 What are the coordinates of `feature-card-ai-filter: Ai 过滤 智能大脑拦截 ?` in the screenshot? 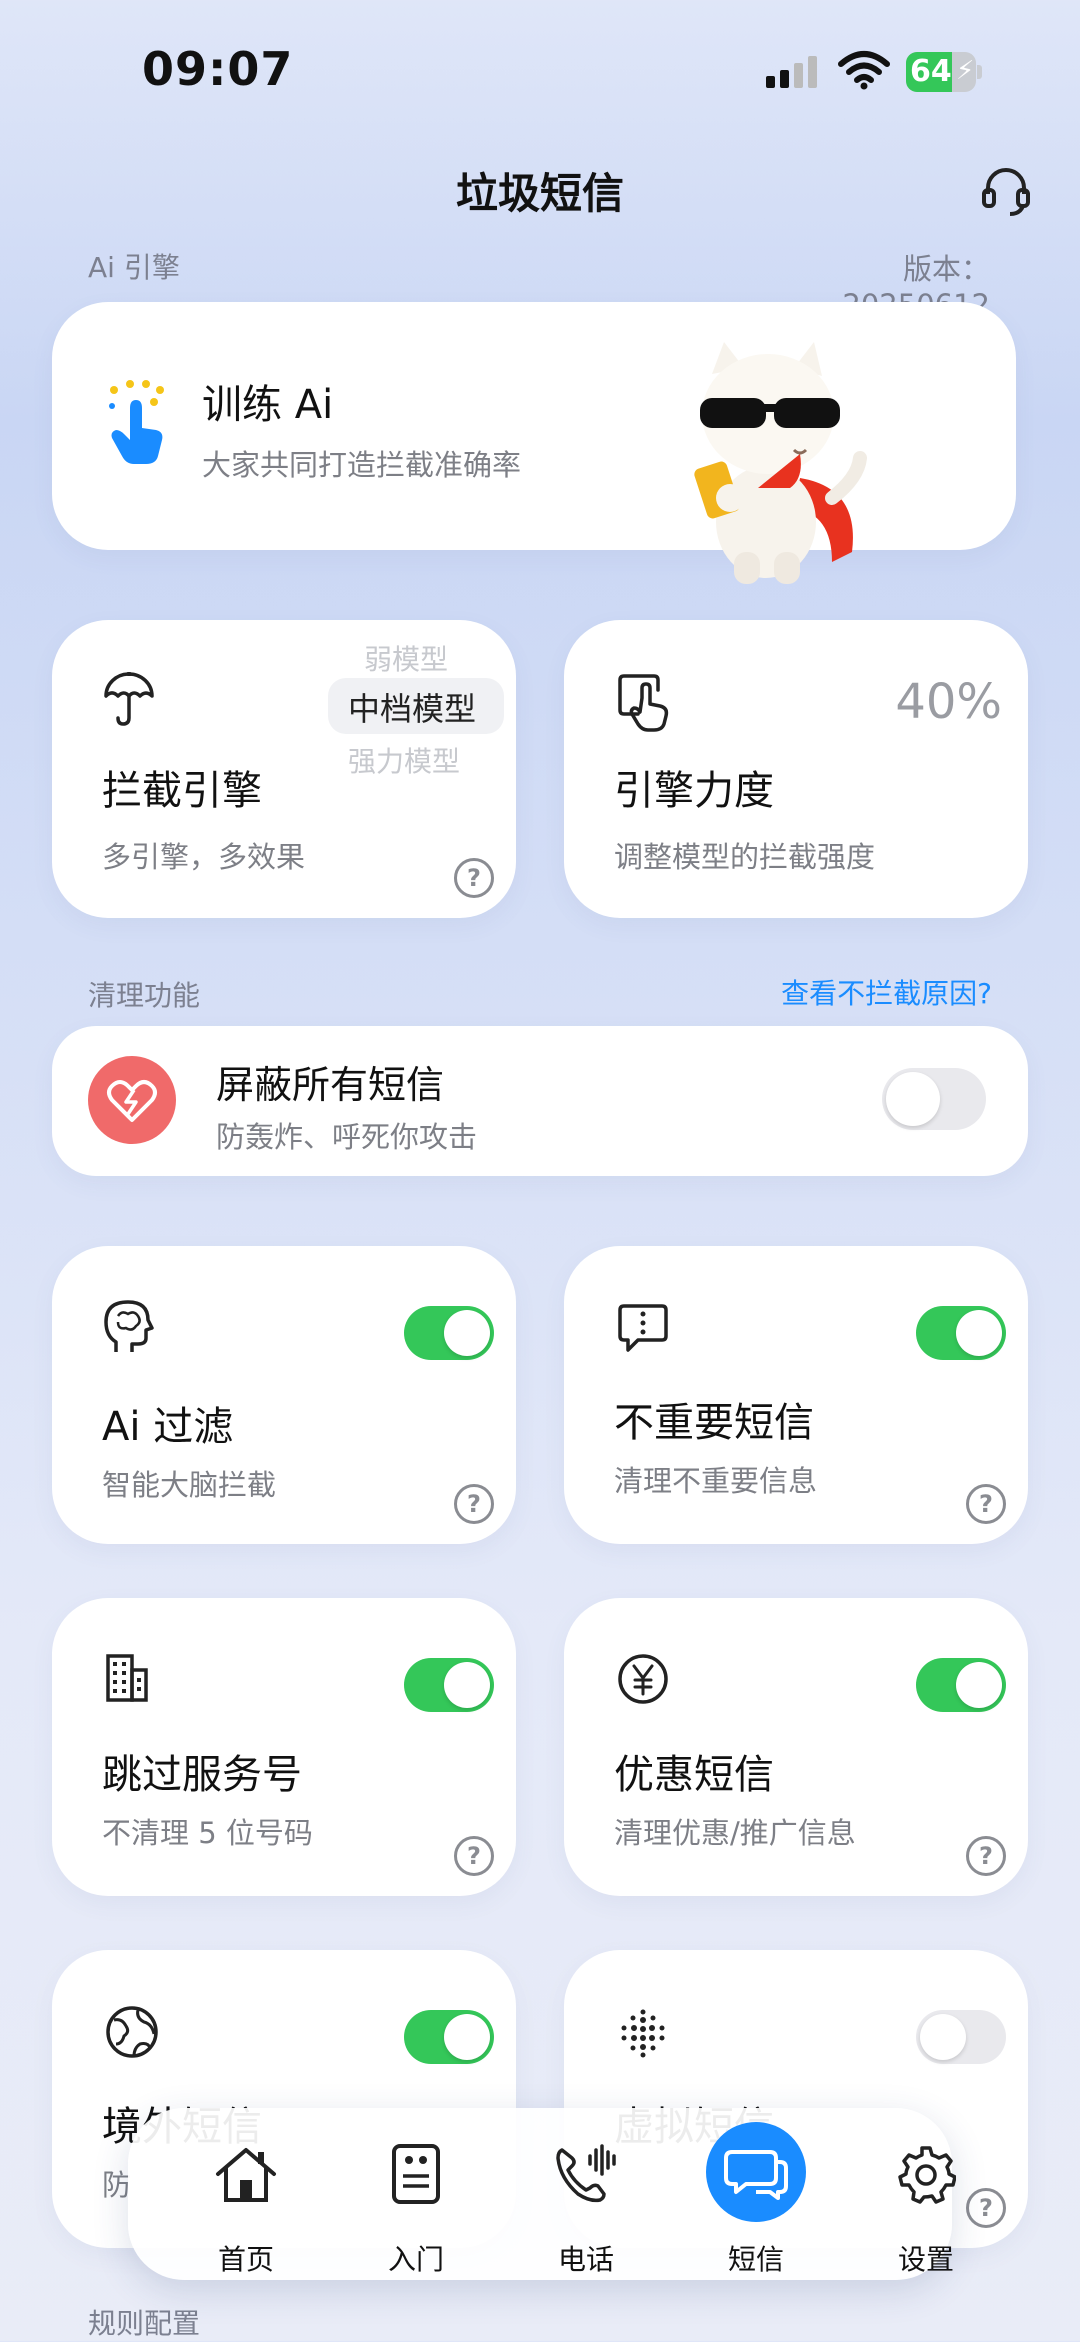 It's located at (284, 1395).